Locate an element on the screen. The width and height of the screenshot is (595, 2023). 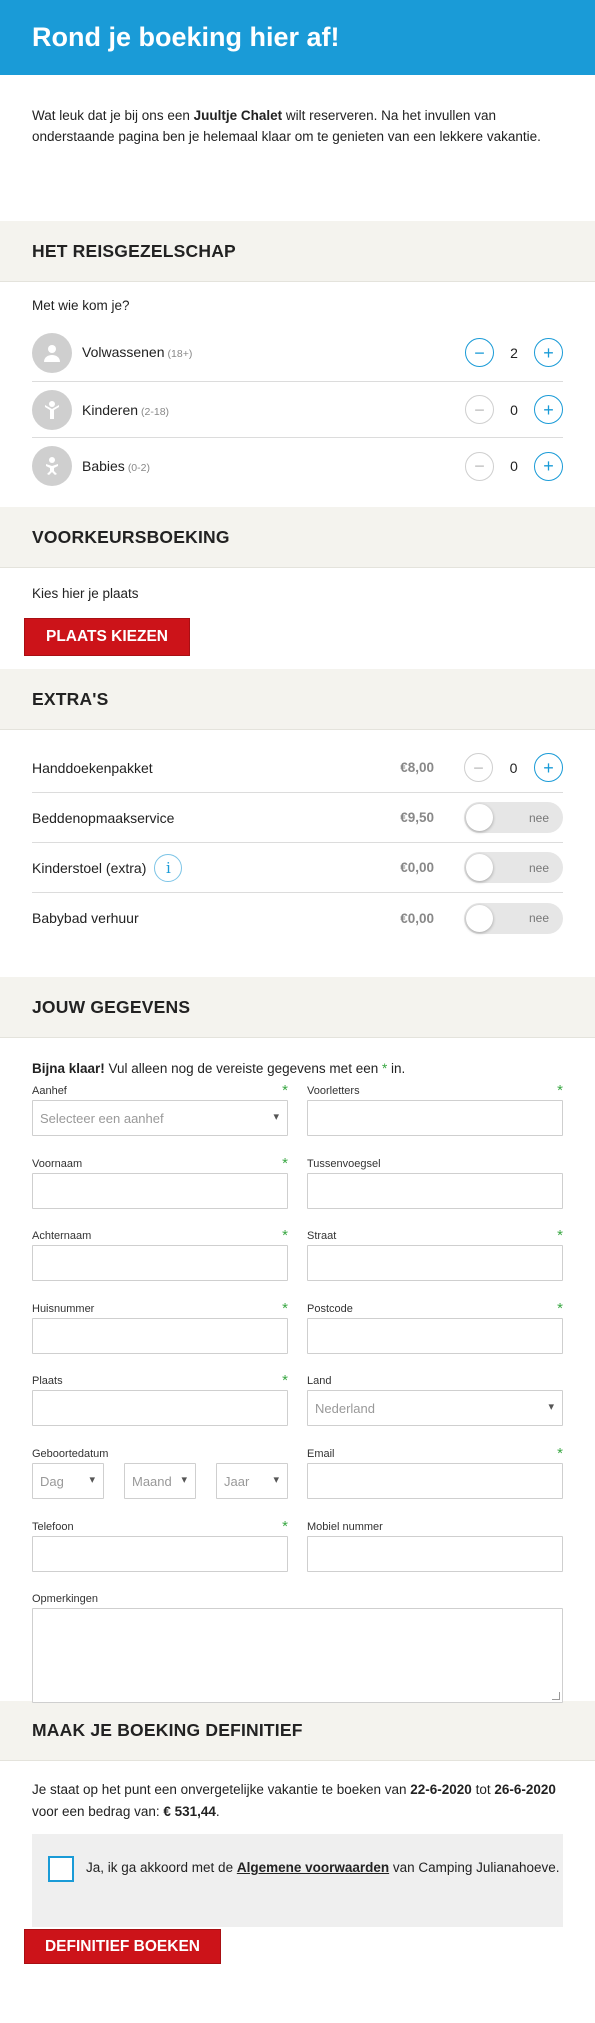
date-to: 26-6-2020 is located at coordinates (525, 1789).